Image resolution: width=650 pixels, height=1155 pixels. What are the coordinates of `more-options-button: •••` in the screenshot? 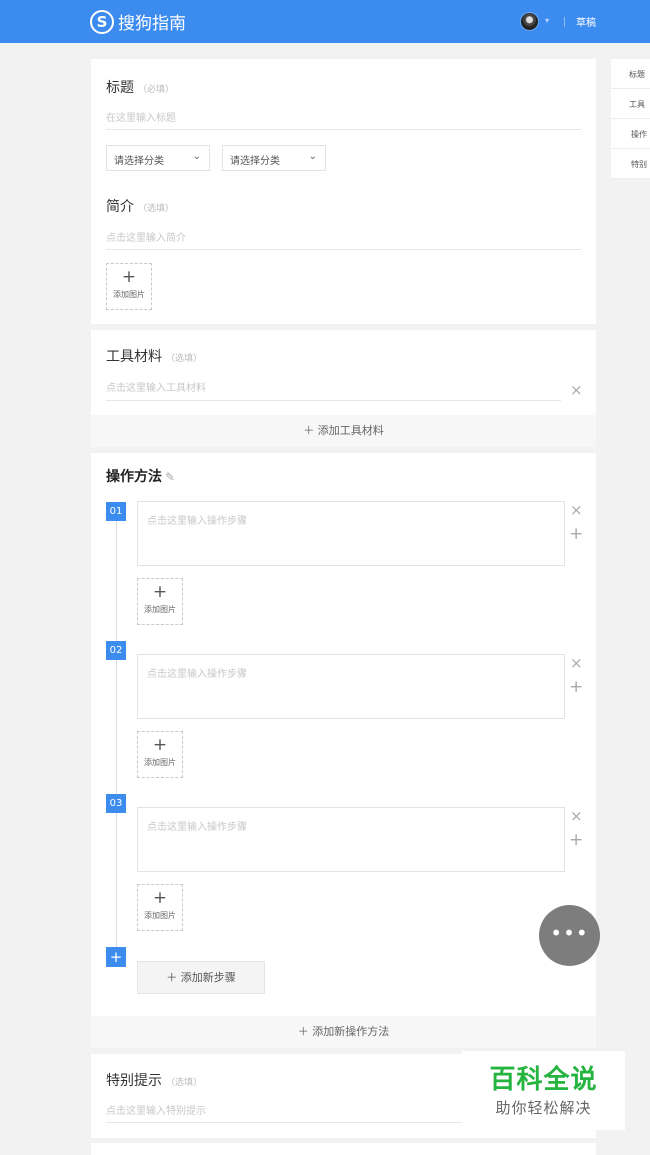 It's located at (569, 935).